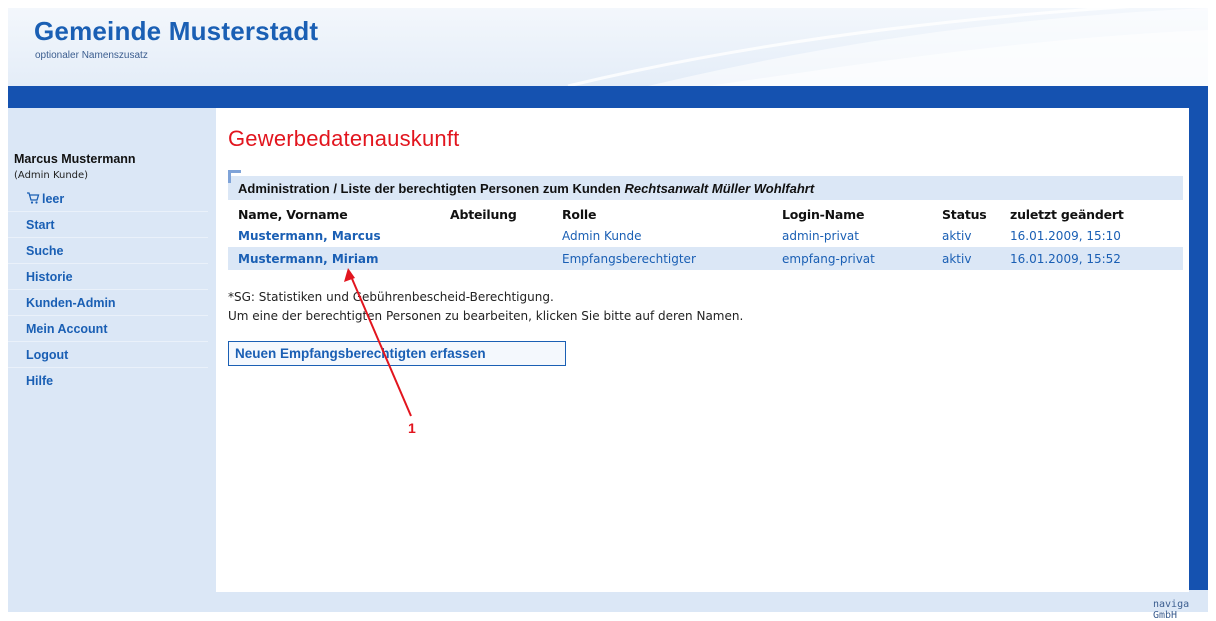  I want to click on cell-changed: 16.01.2009, 15:10, so click(1065, 235).